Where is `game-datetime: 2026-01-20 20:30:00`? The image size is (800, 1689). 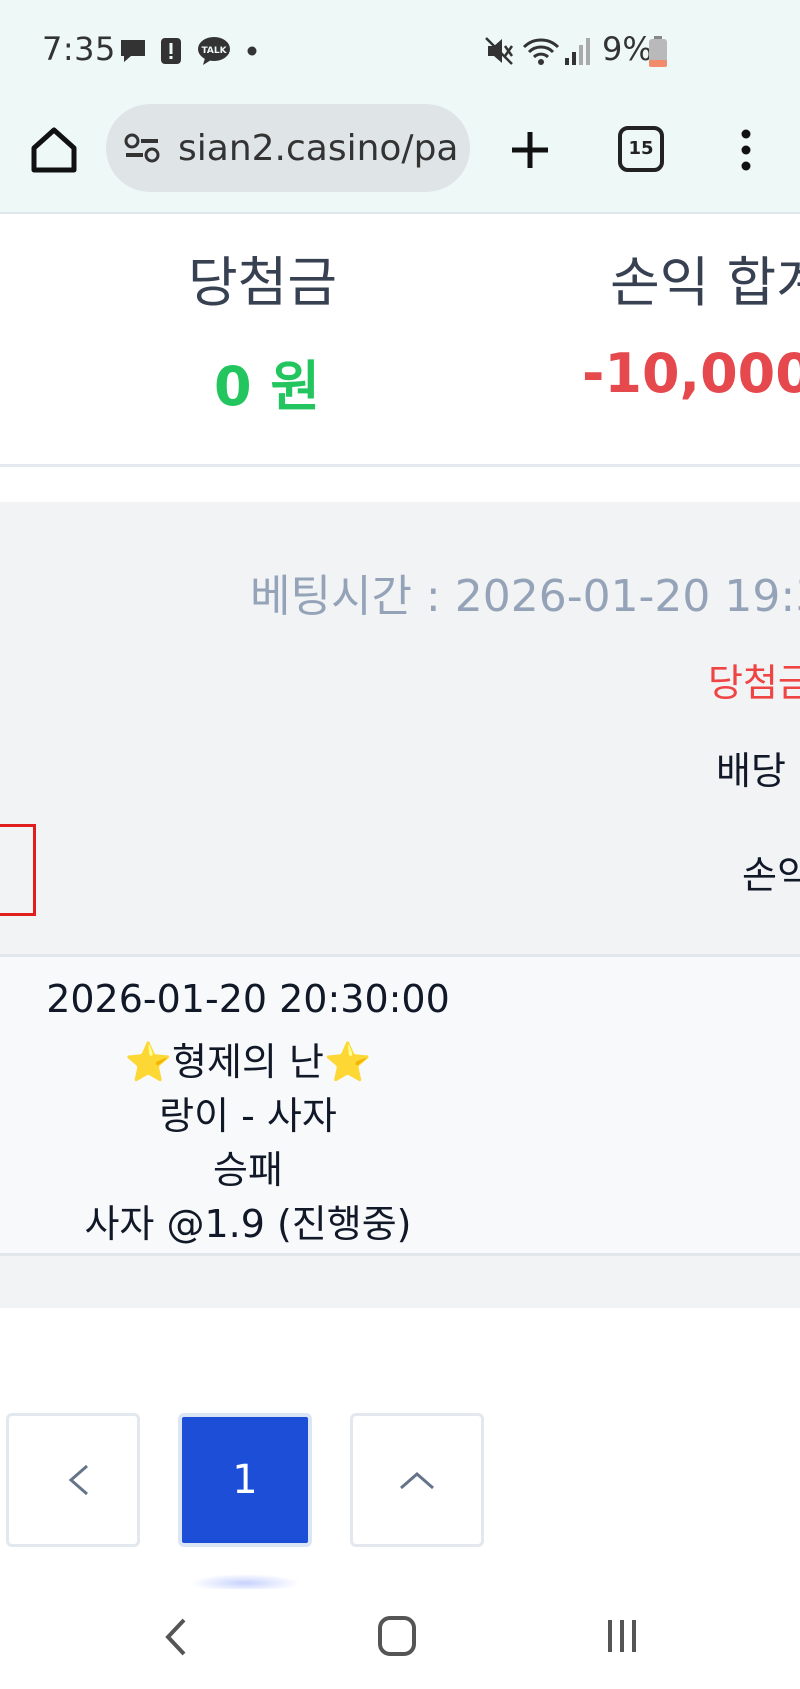 game-datetime: 2026-01-20 20:30:00 is located at coordinates (248, 999).